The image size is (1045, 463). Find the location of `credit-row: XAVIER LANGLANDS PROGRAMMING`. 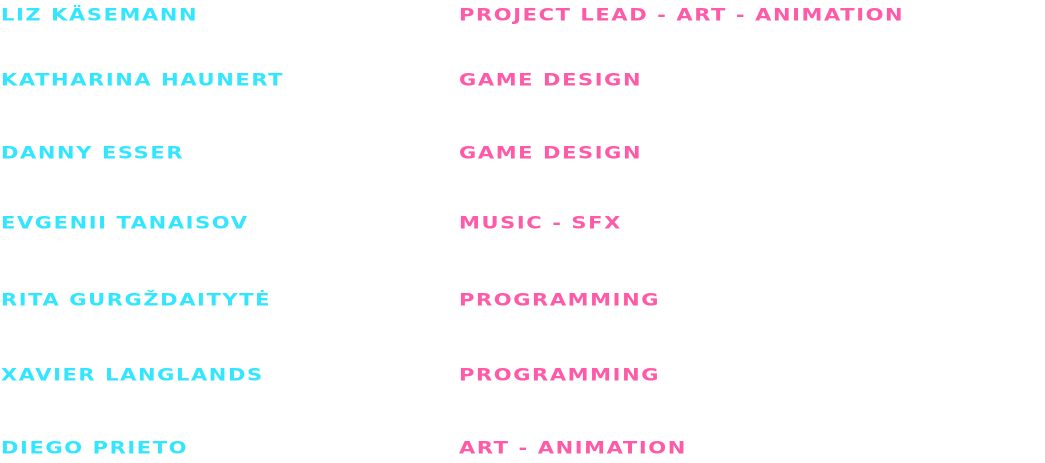

credit-row: XAVIER LANGLANDS PROGRAMMING is located at coordinates (522, 375).